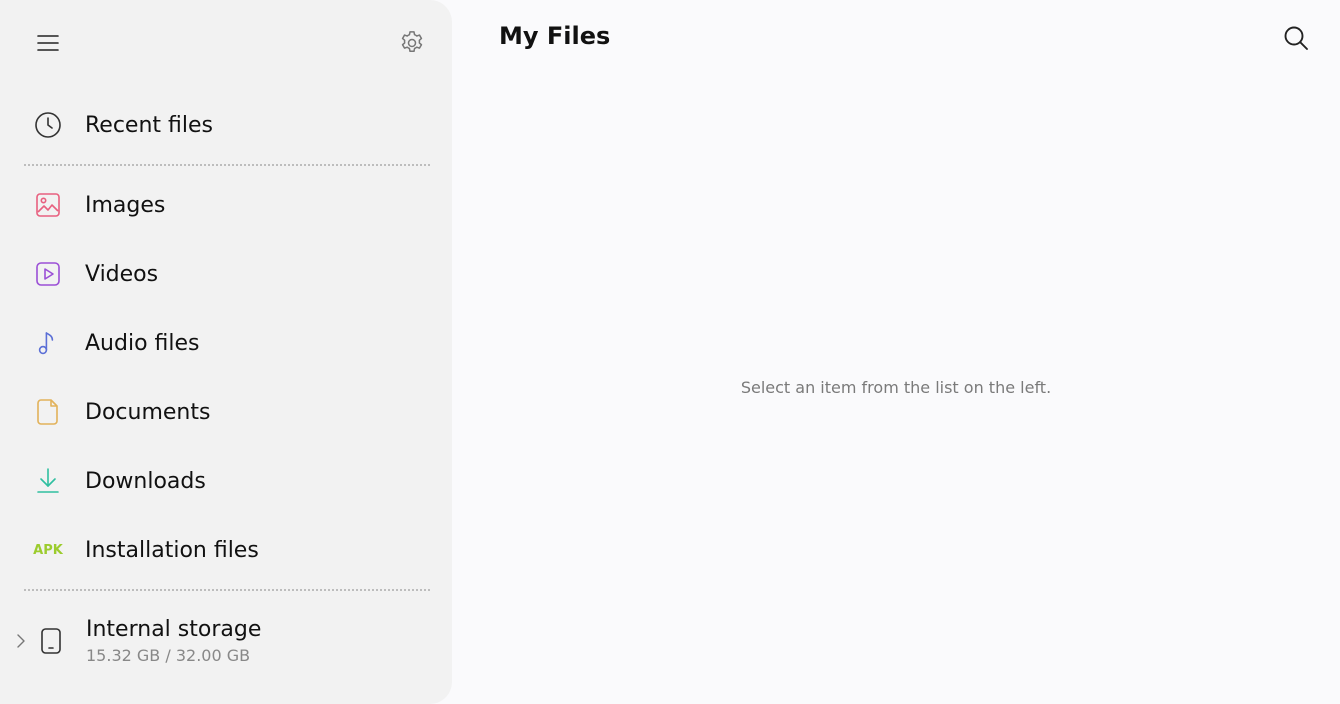 This screenshot has height=704, width=1340. Describe the element at coordinates (172, 550) in the screenshot. I see `sidebar-item-label: Installation files` at that location.